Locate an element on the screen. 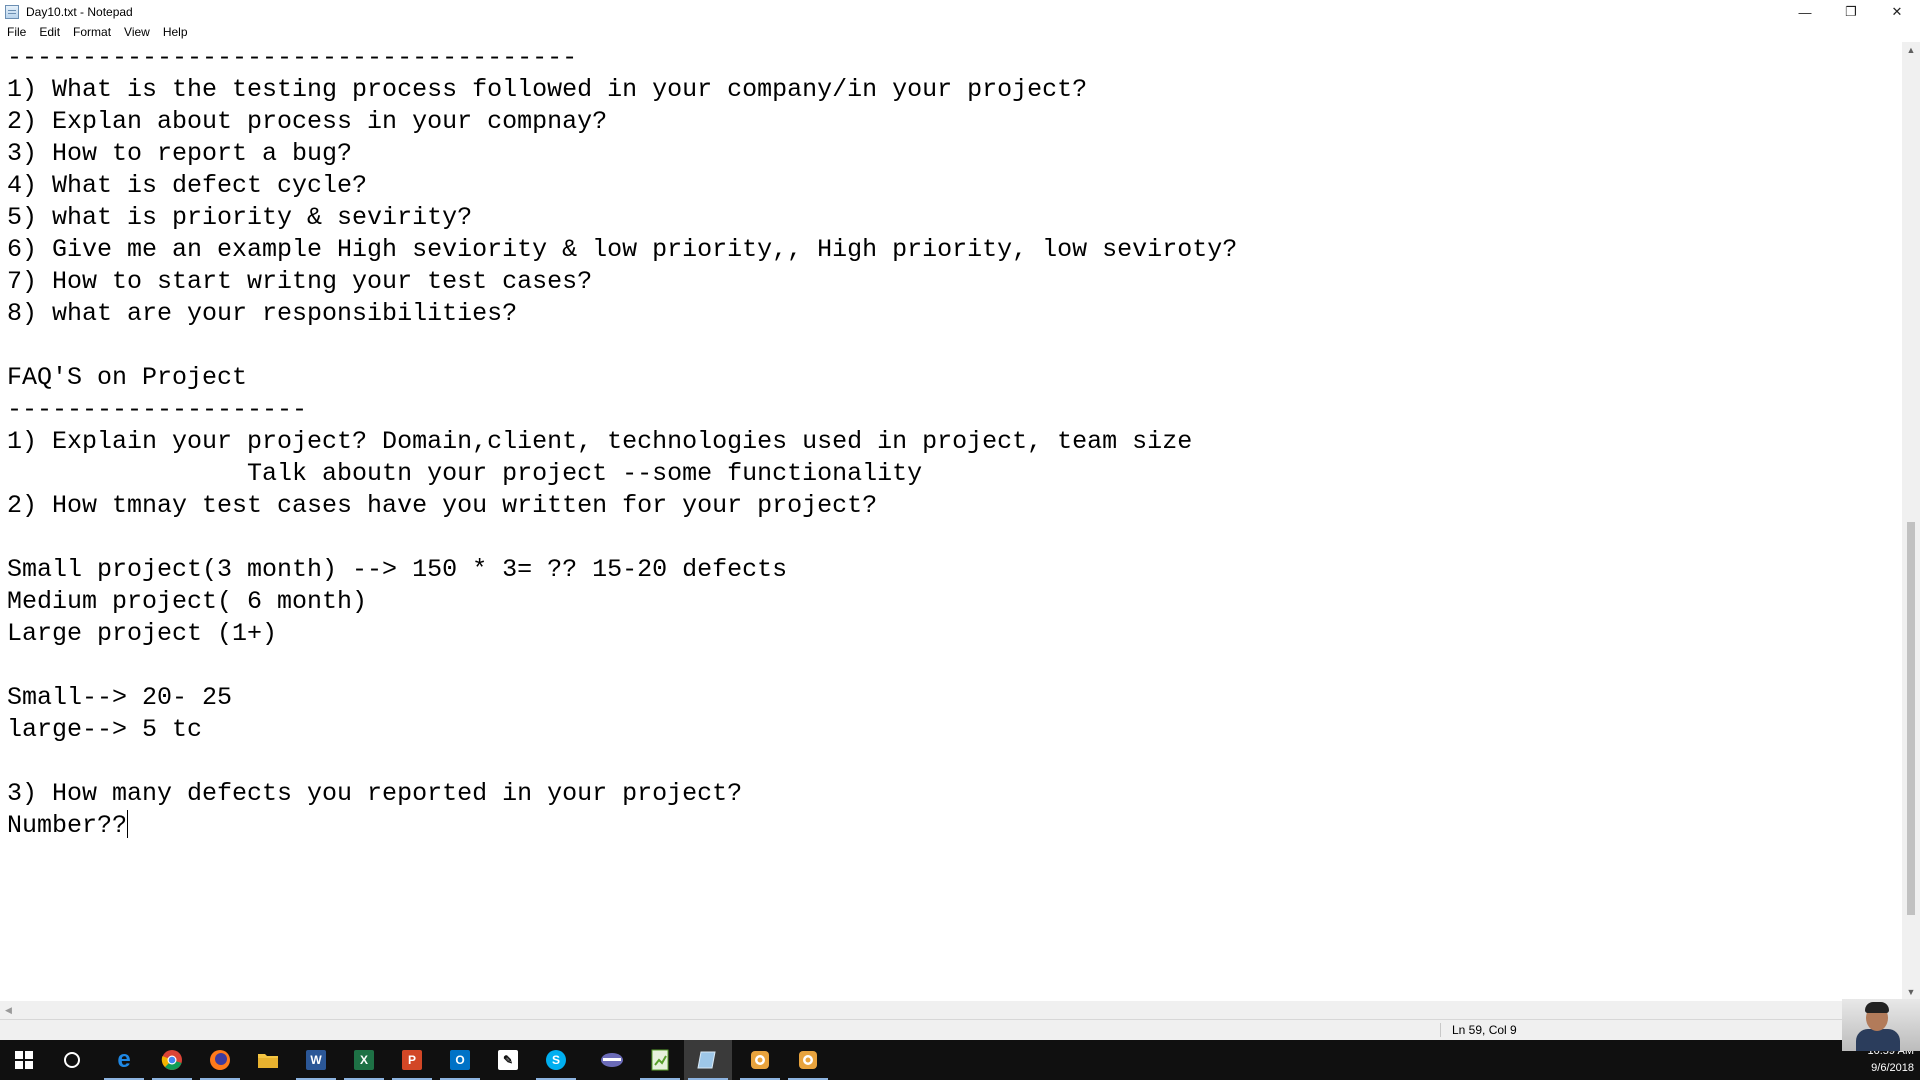 The image size is (1920, 1080). file-explorer-app is located at coordinates (268, 1060).